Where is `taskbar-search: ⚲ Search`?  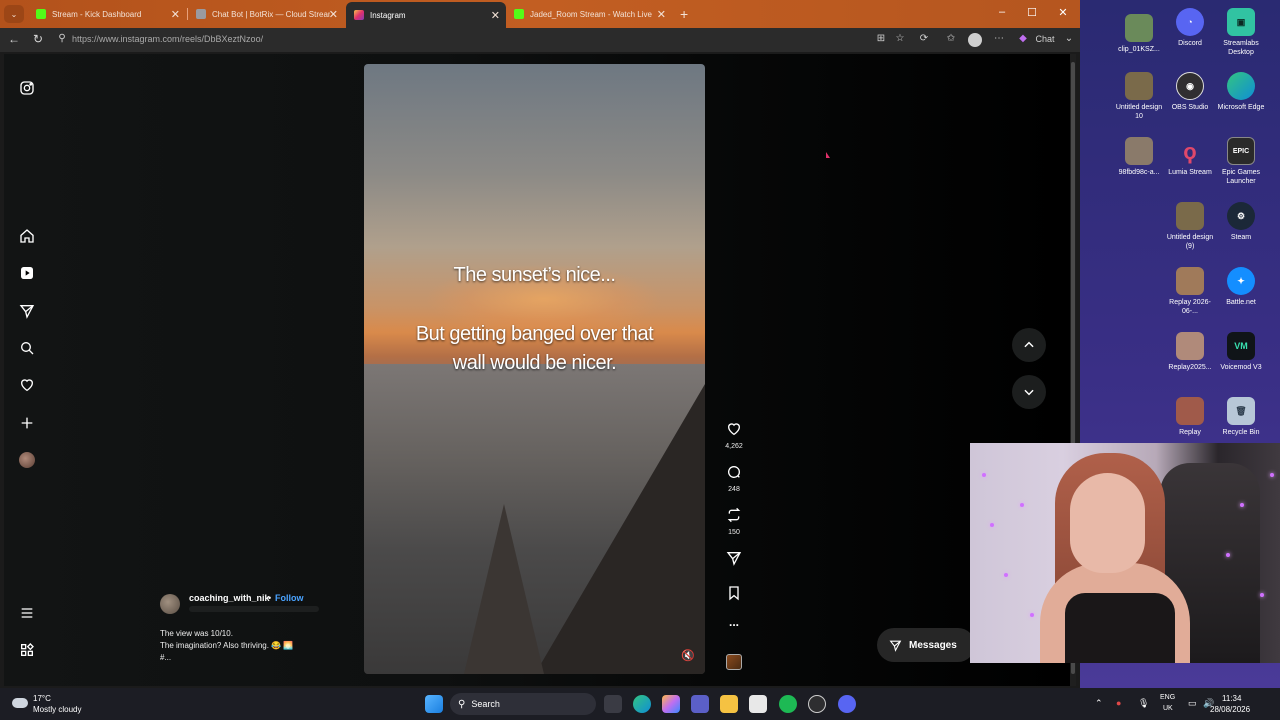
taskbar-search: ⚲ Search is located at coordinates (523, 704).